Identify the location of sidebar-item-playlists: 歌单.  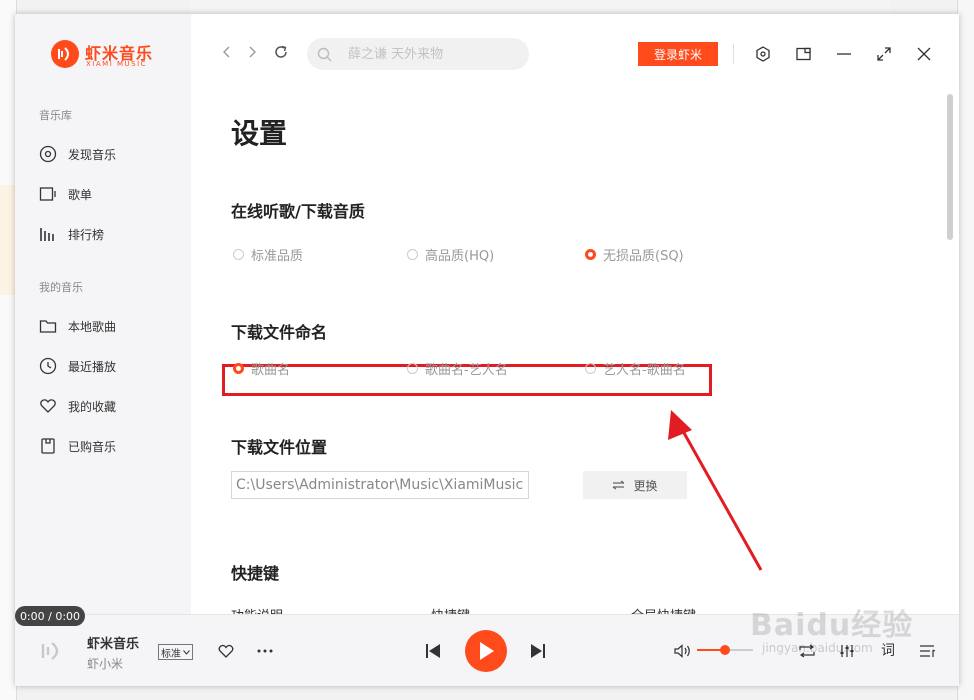
(65, 194).